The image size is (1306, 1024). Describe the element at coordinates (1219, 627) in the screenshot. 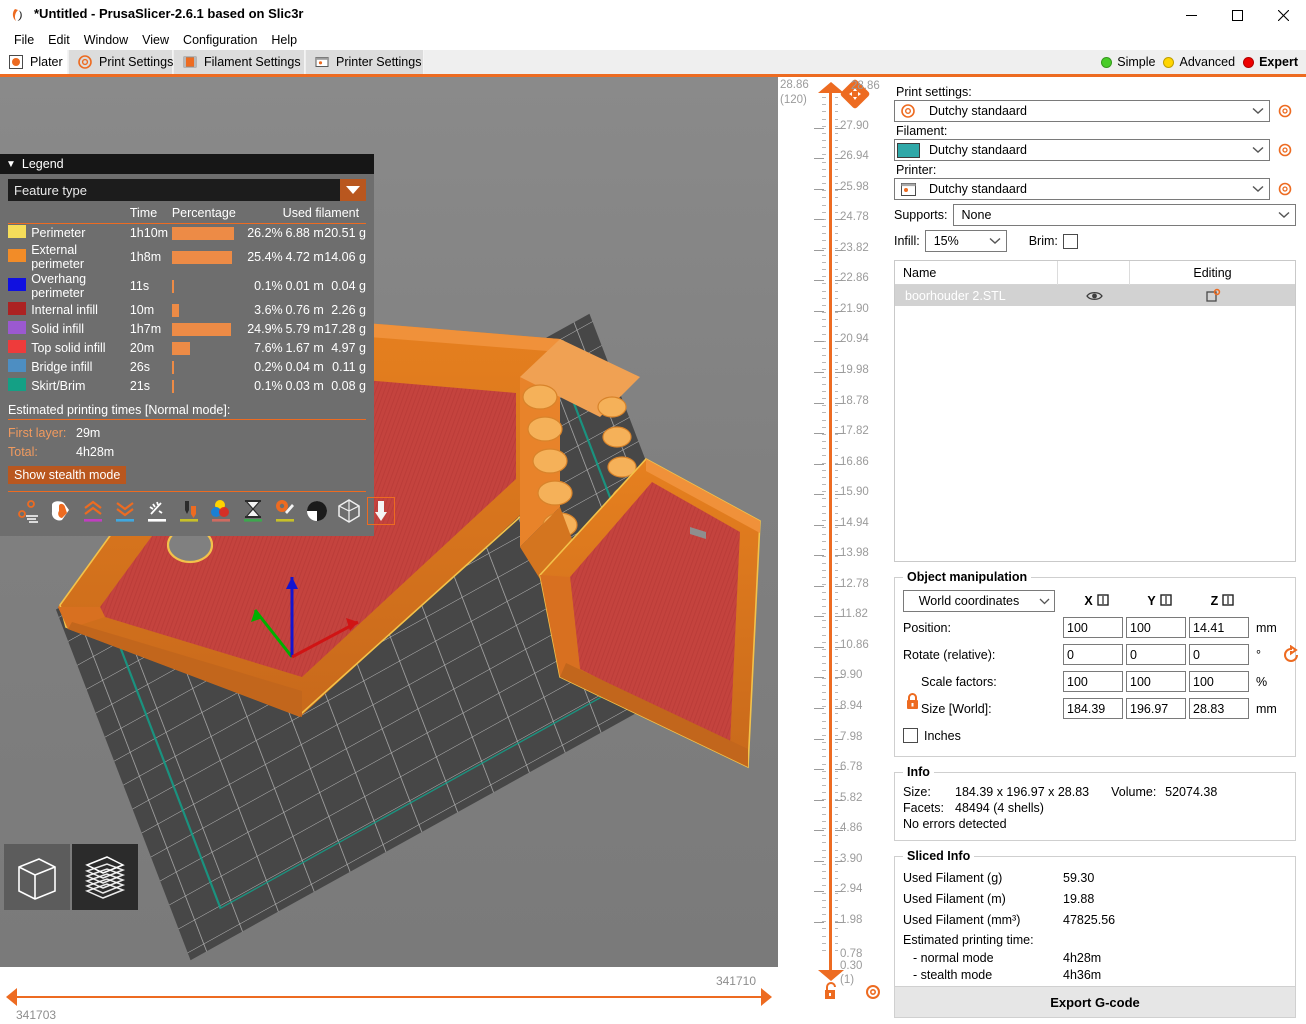

I see `position-z-input: 14.41` at that location.